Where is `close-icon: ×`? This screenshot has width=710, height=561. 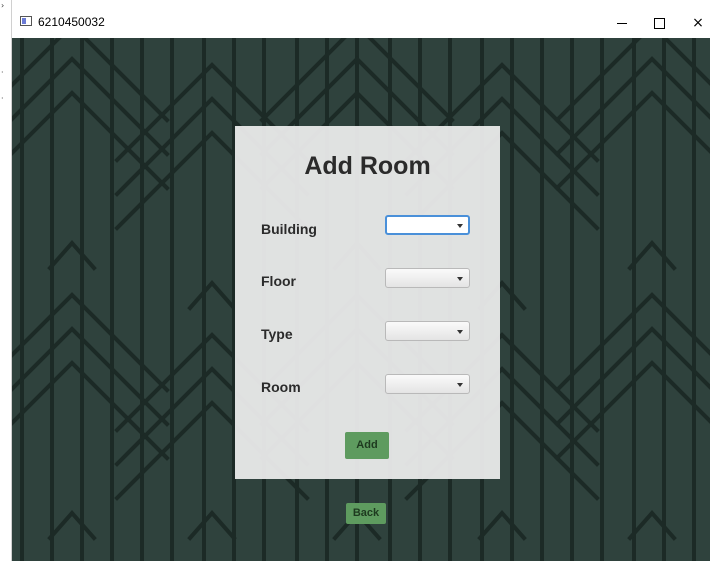
close-icon: × is located at coordinates (698, 23).